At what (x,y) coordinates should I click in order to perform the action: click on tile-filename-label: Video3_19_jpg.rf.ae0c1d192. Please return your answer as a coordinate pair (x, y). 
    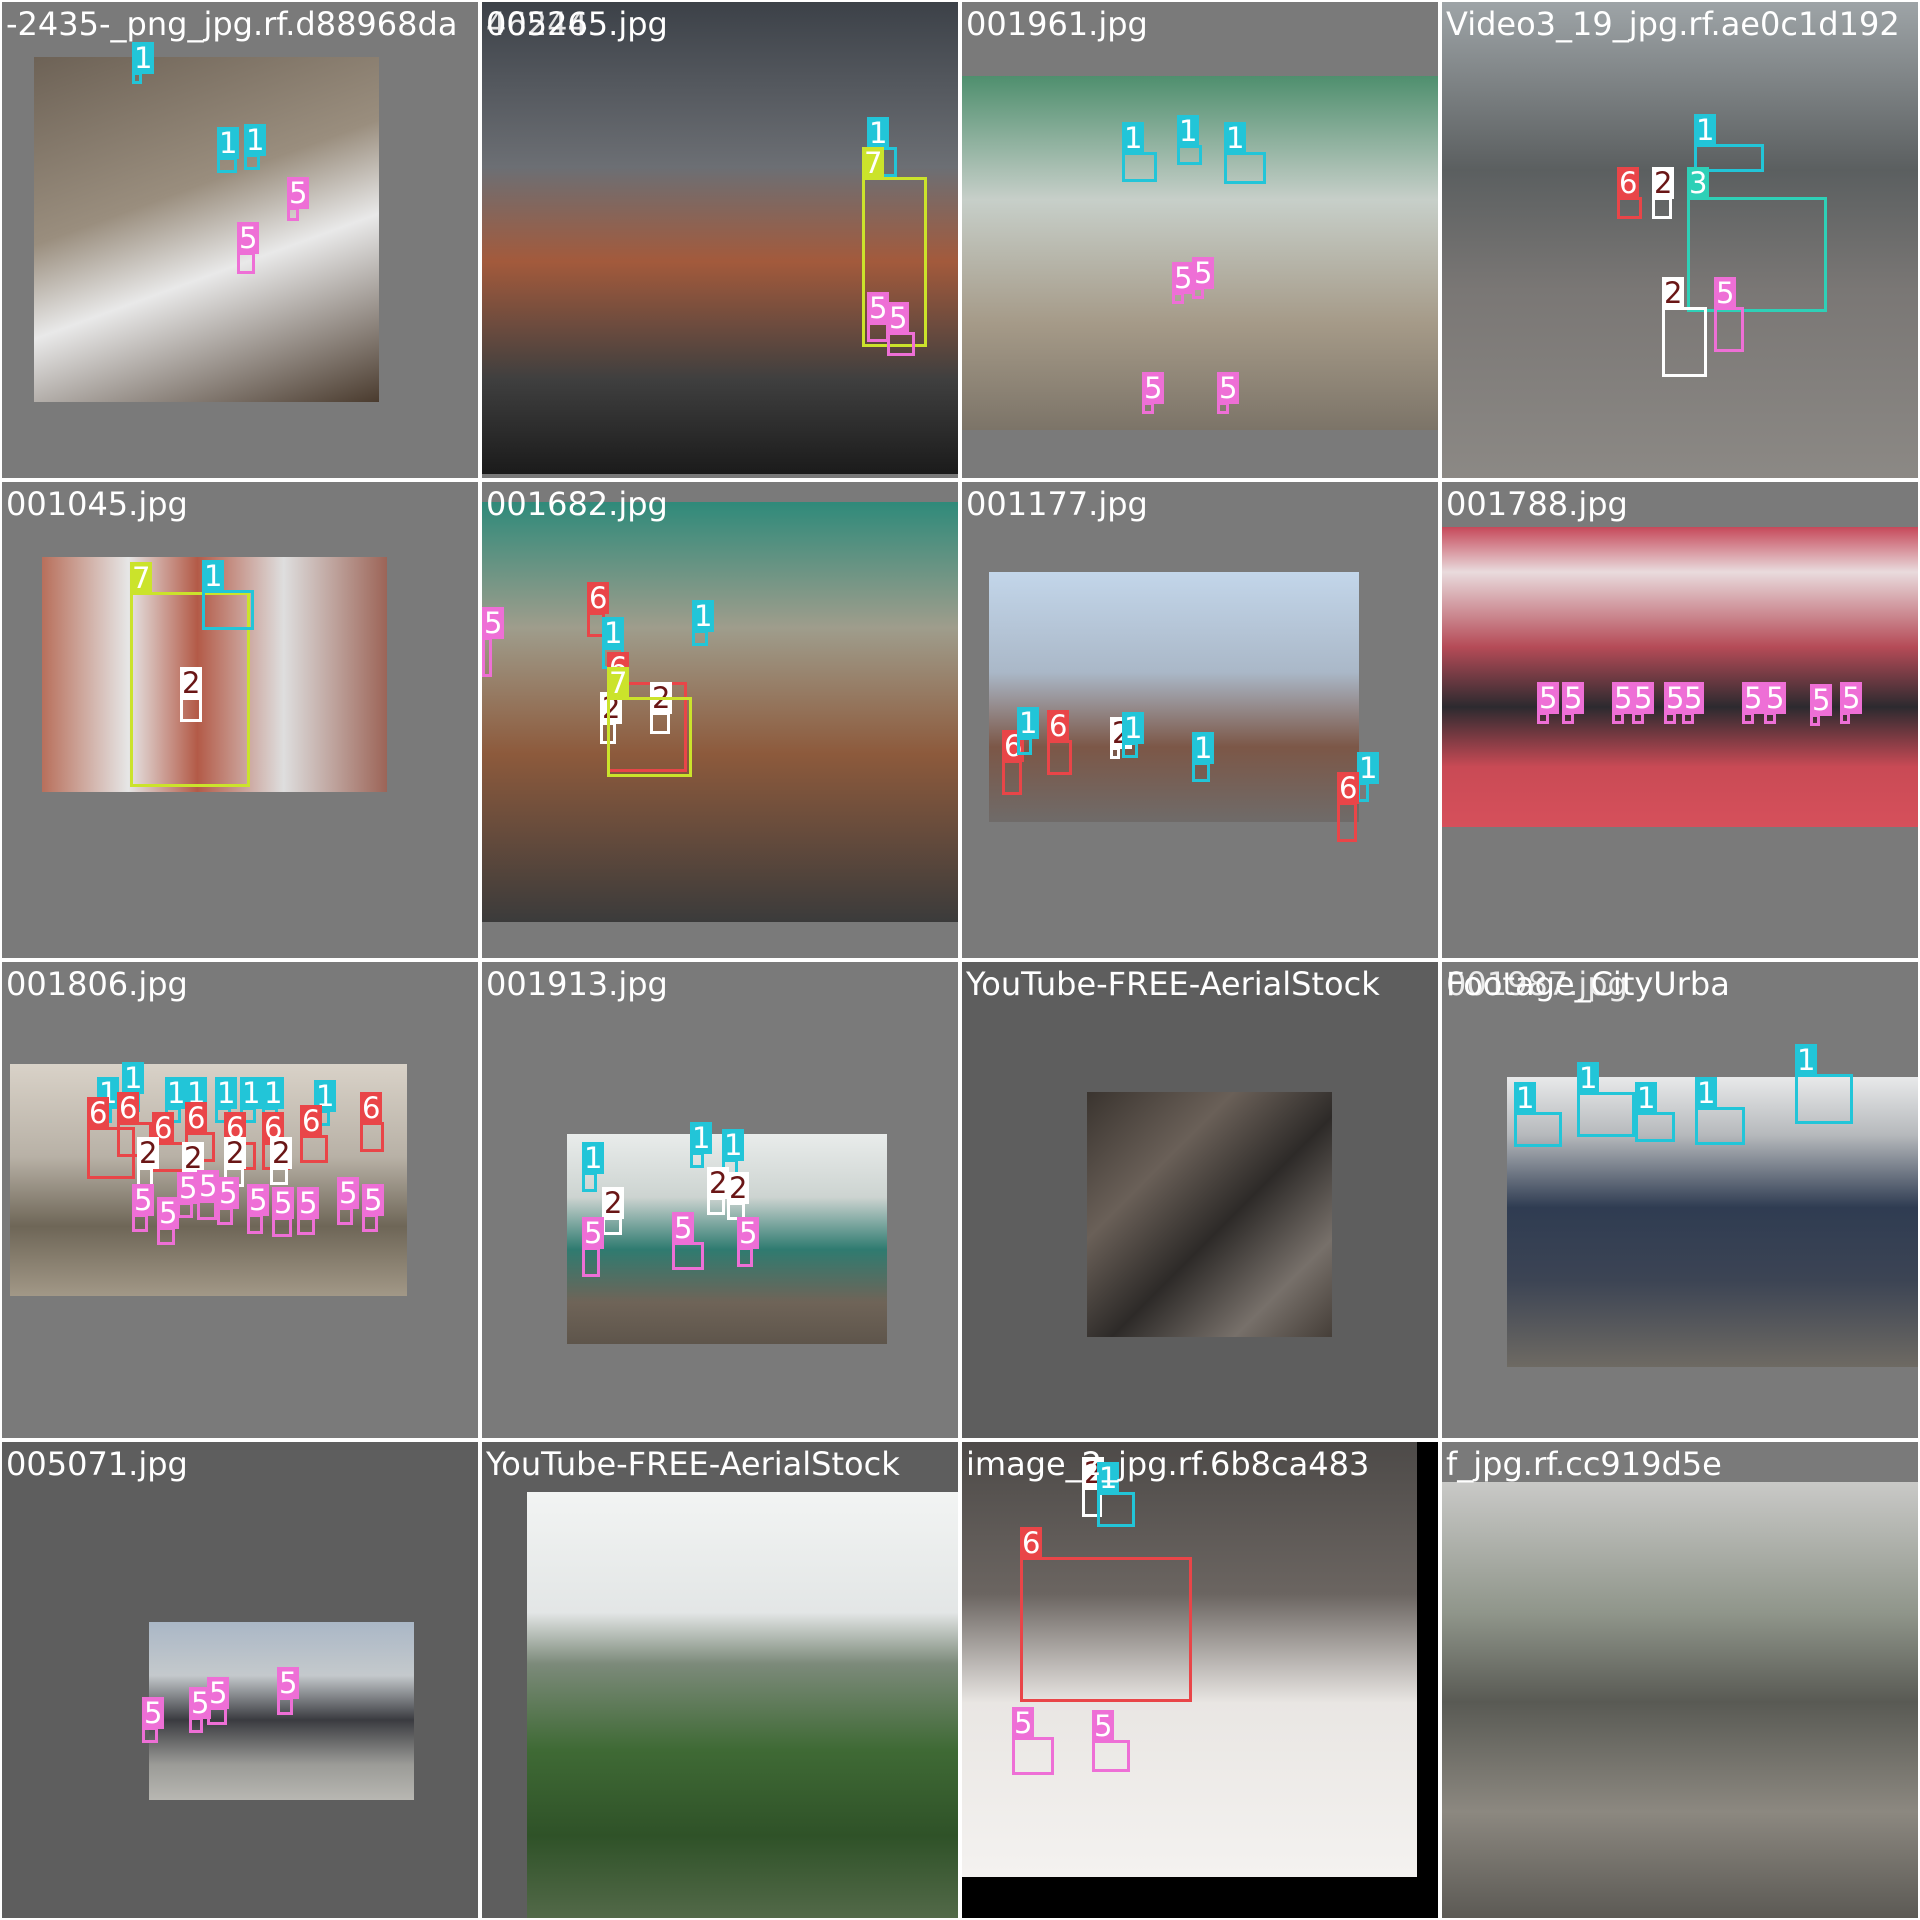
    Looking at the image, I should click on (1673, 24).